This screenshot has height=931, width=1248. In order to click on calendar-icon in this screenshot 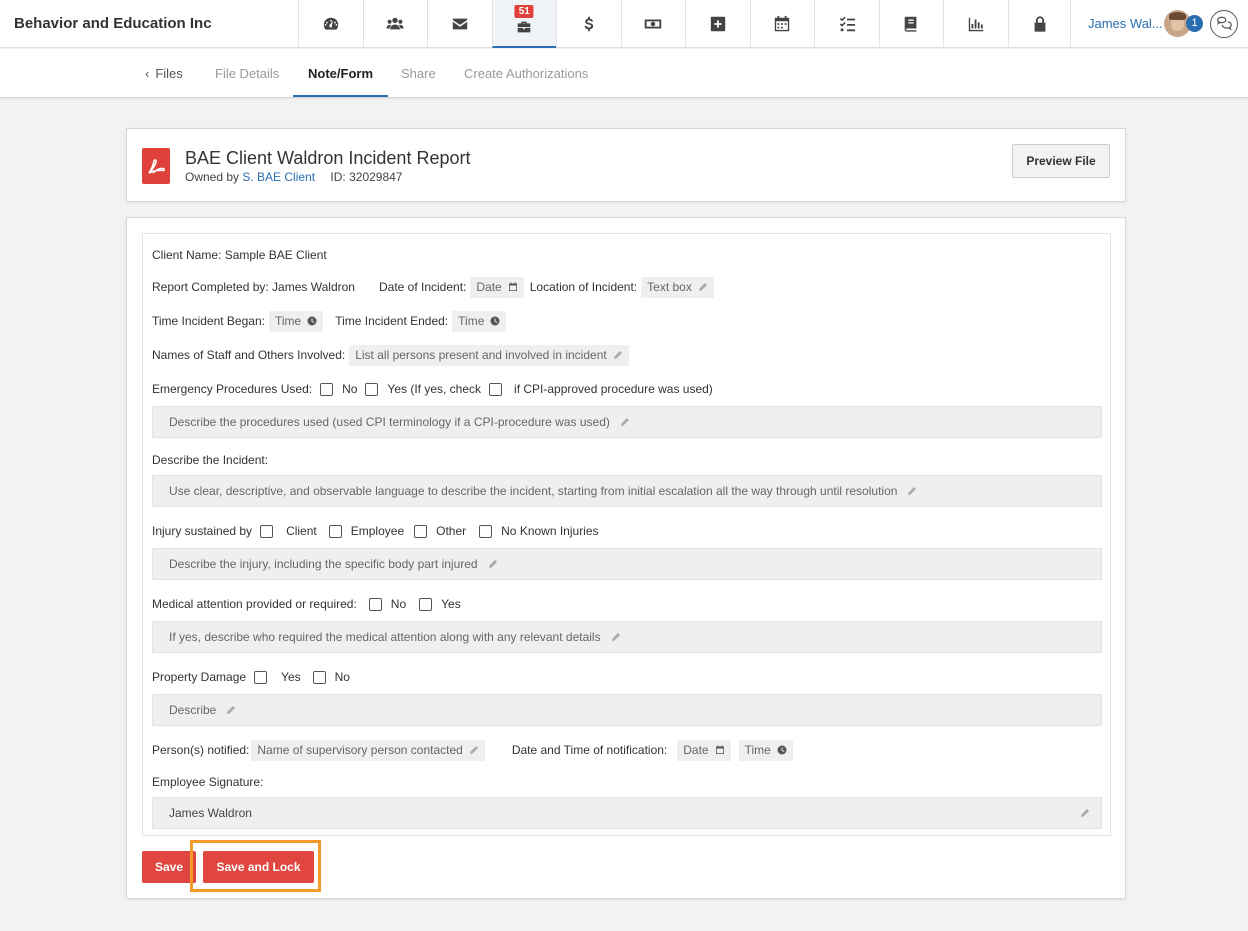, I will do `click(512, 286)`.